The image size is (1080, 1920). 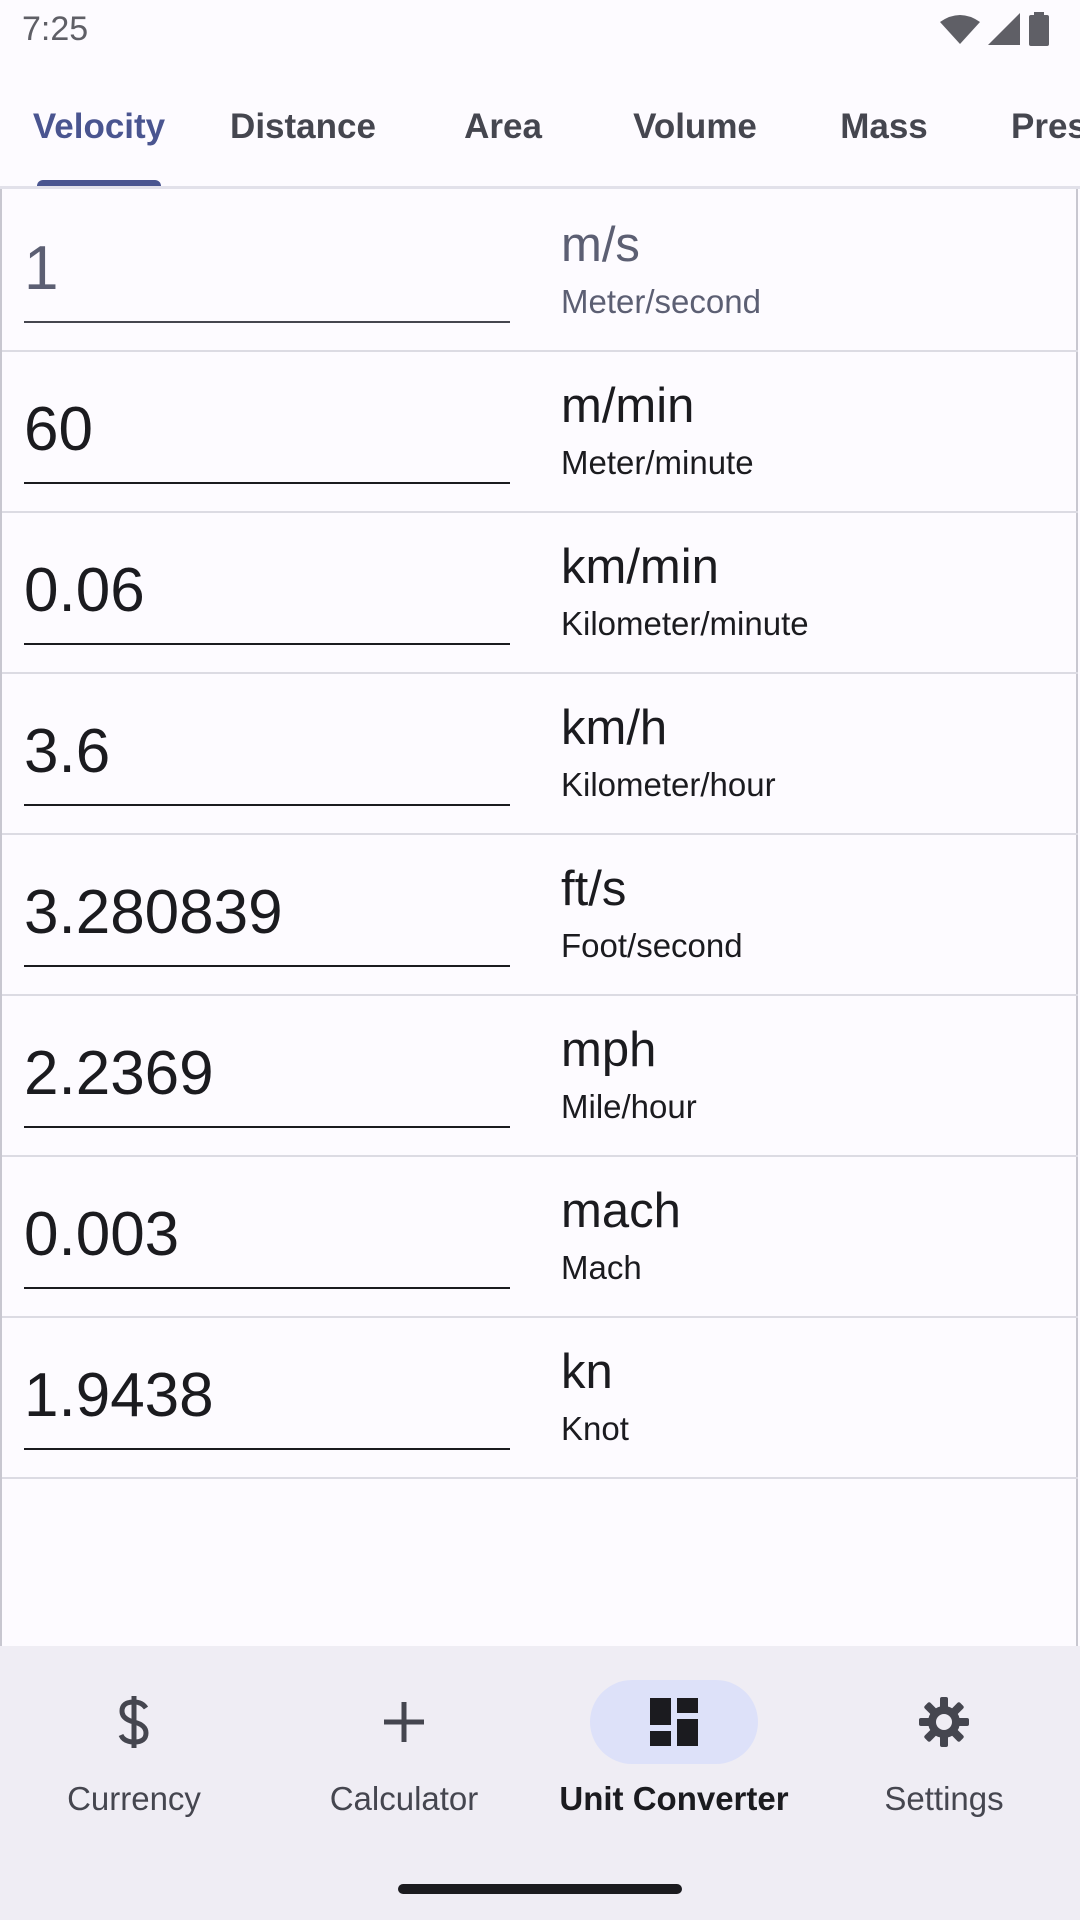 What do you see at coordinates (594, 889) in the screenshot?
I see `unit-symbol: ft/s` at bounding box center [594, 889].